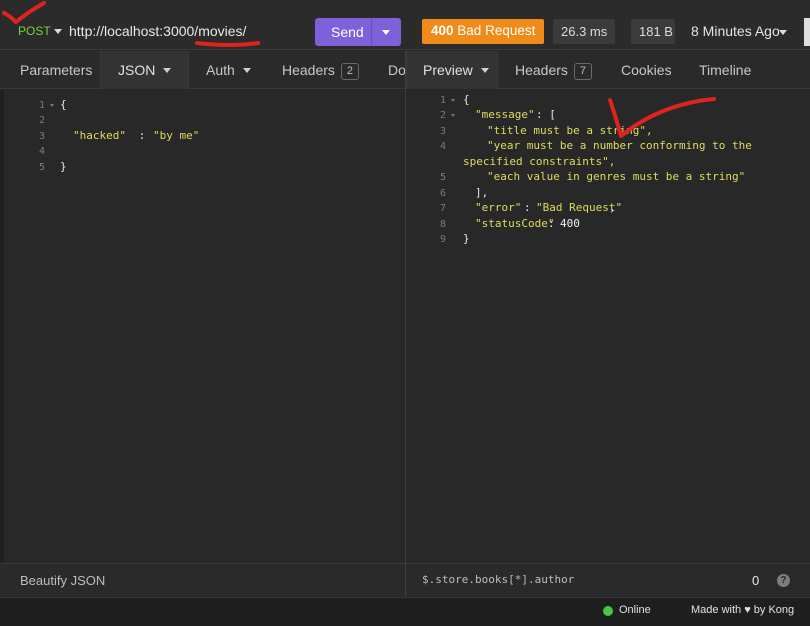 This screenshot has width=810, height=626. Describe the element at coordinates (735, 31) in the screenshot. I see `response-history-dropdown: 8 Minutes Ago` at that location.